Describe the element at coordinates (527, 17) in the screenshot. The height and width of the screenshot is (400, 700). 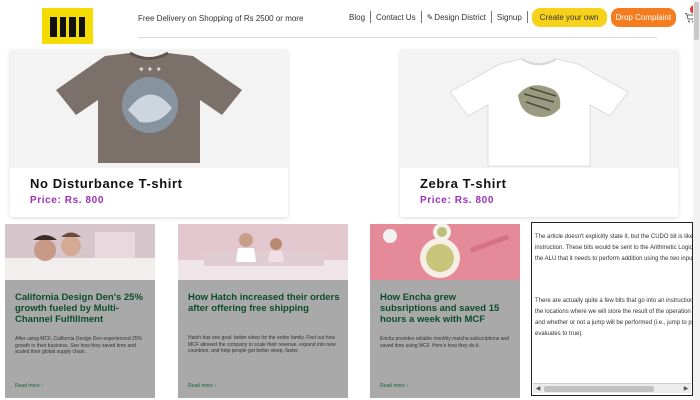
I see `nav-divider` at that location.